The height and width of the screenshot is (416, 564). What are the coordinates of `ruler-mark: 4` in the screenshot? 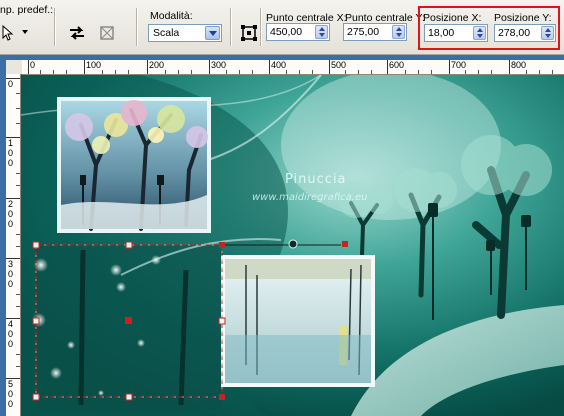 It's located at (11, 324).